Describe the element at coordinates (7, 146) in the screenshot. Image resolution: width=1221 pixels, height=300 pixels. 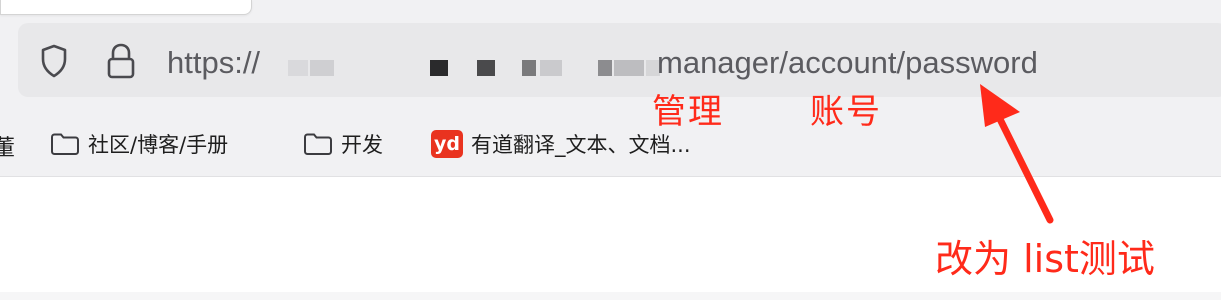
I see `bookmark-item-cut: 董` at that location.